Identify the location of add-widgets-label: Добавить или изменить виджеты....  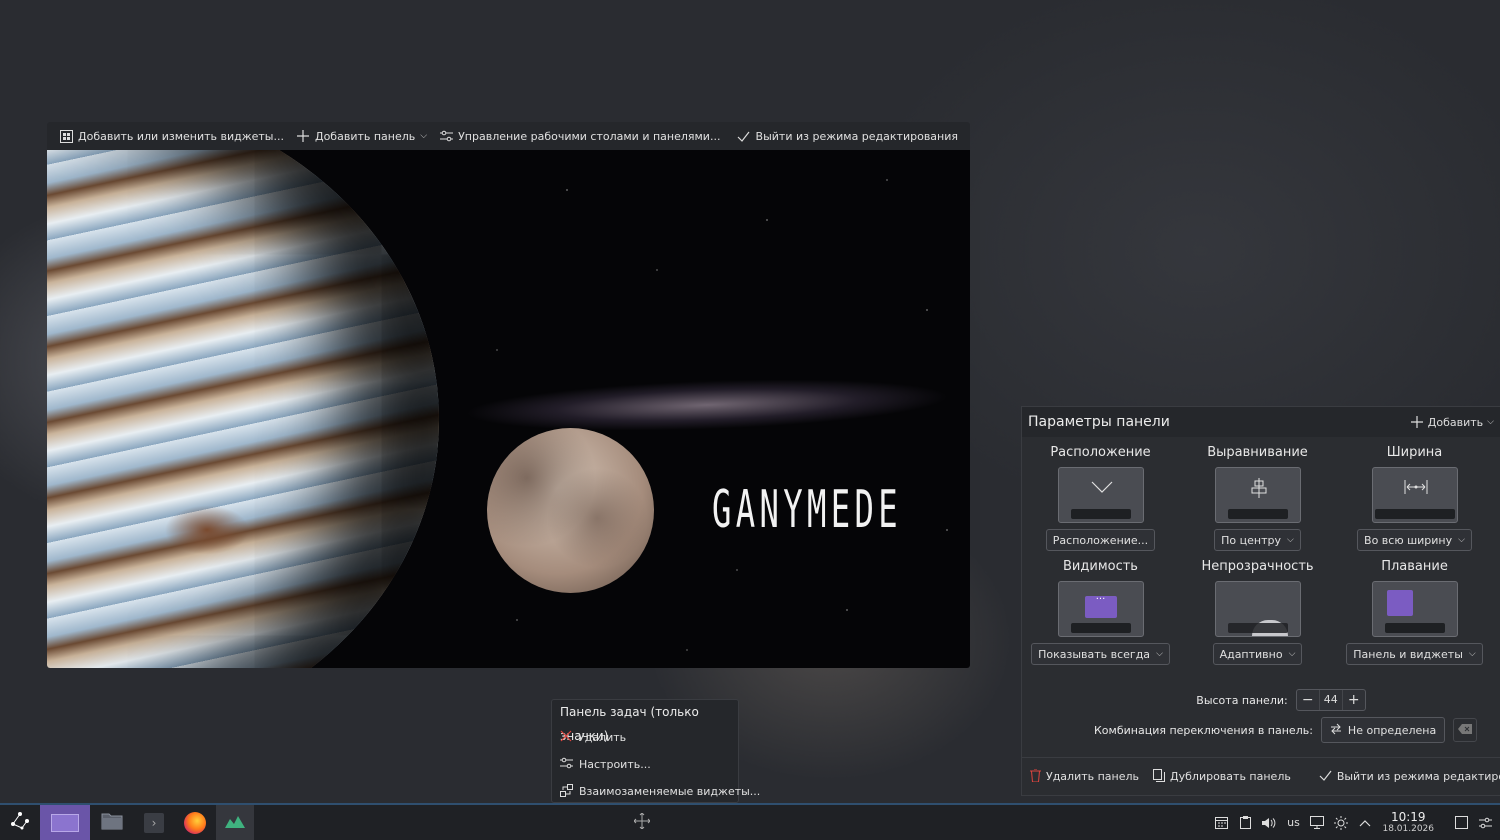
(181, 136).